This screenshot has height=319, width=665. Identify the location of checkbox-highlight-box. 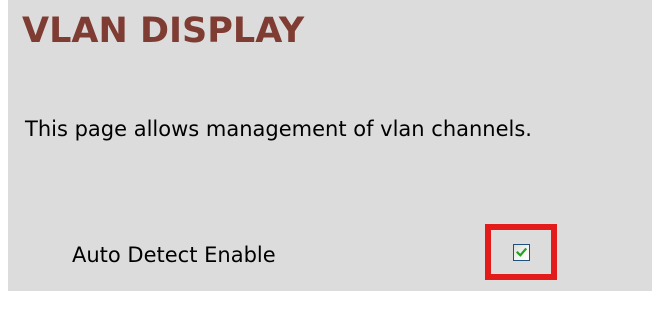
(521, 252).